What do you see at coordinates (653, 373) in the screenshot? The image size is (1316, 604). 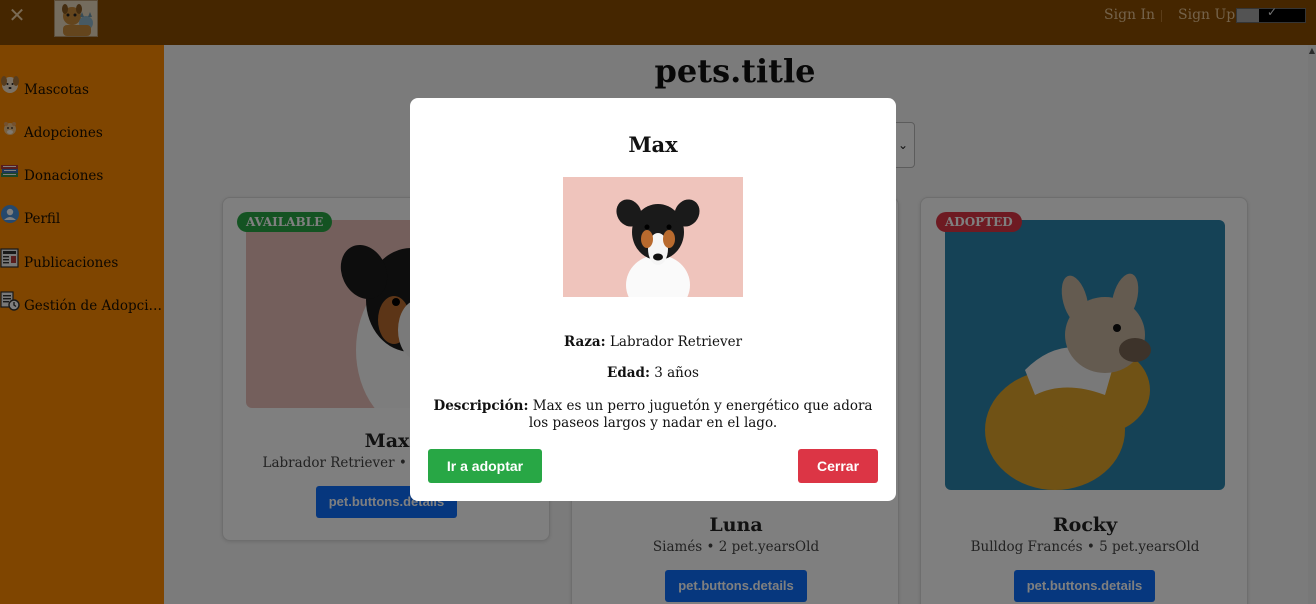 I see `modal-age-line: Edad: 3 años` at bounding box center [653, 373].